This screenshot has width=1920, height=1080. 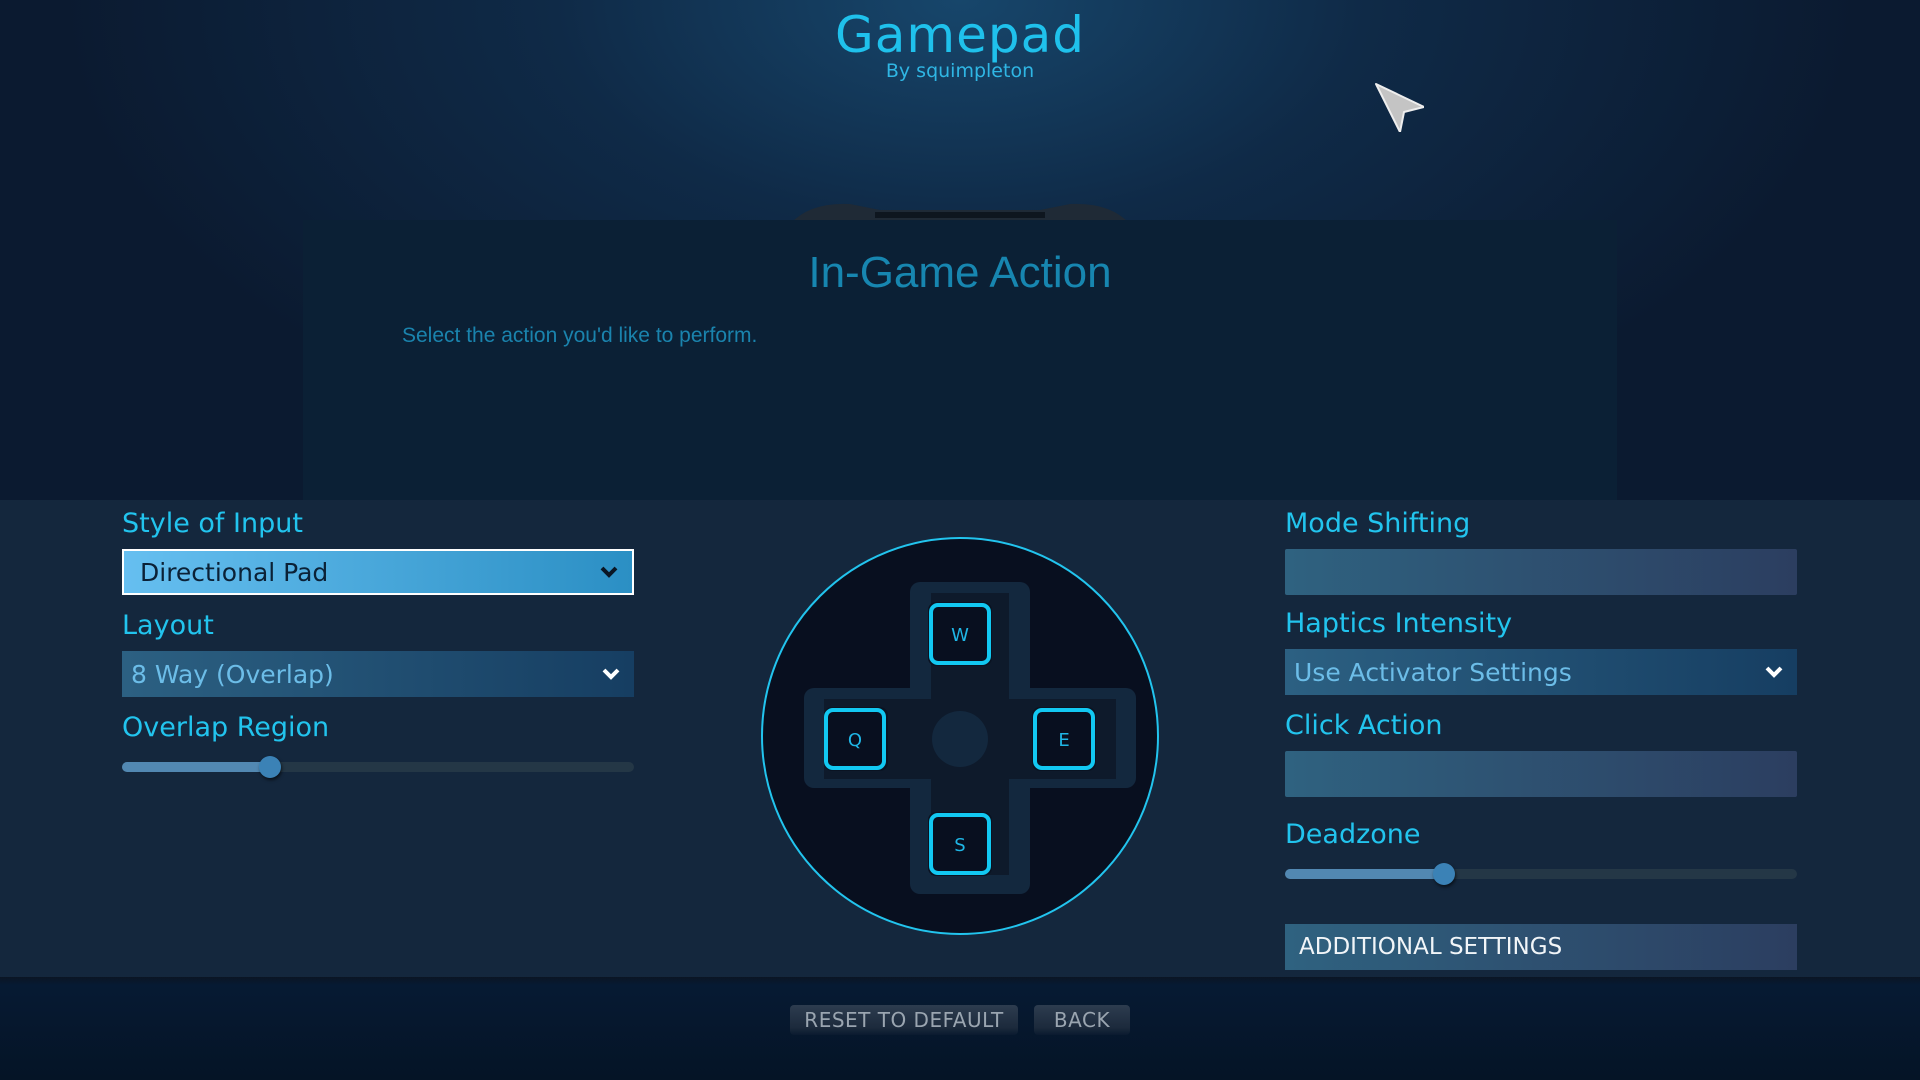 I want to click on panel-description: Select the action you'd like to perform., so click(x=580, y=335).